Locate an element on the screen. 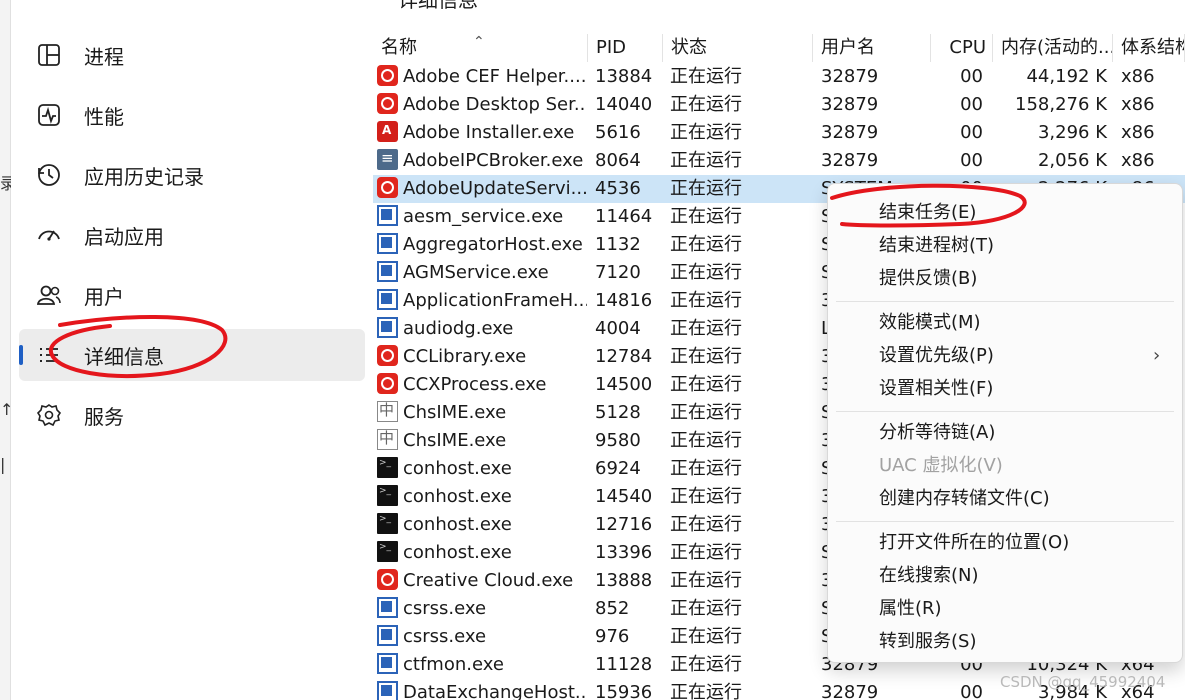 This screenshot has width=1185, height=700. process-name: CCXProcess.exe is located at coordinates (475, 384).